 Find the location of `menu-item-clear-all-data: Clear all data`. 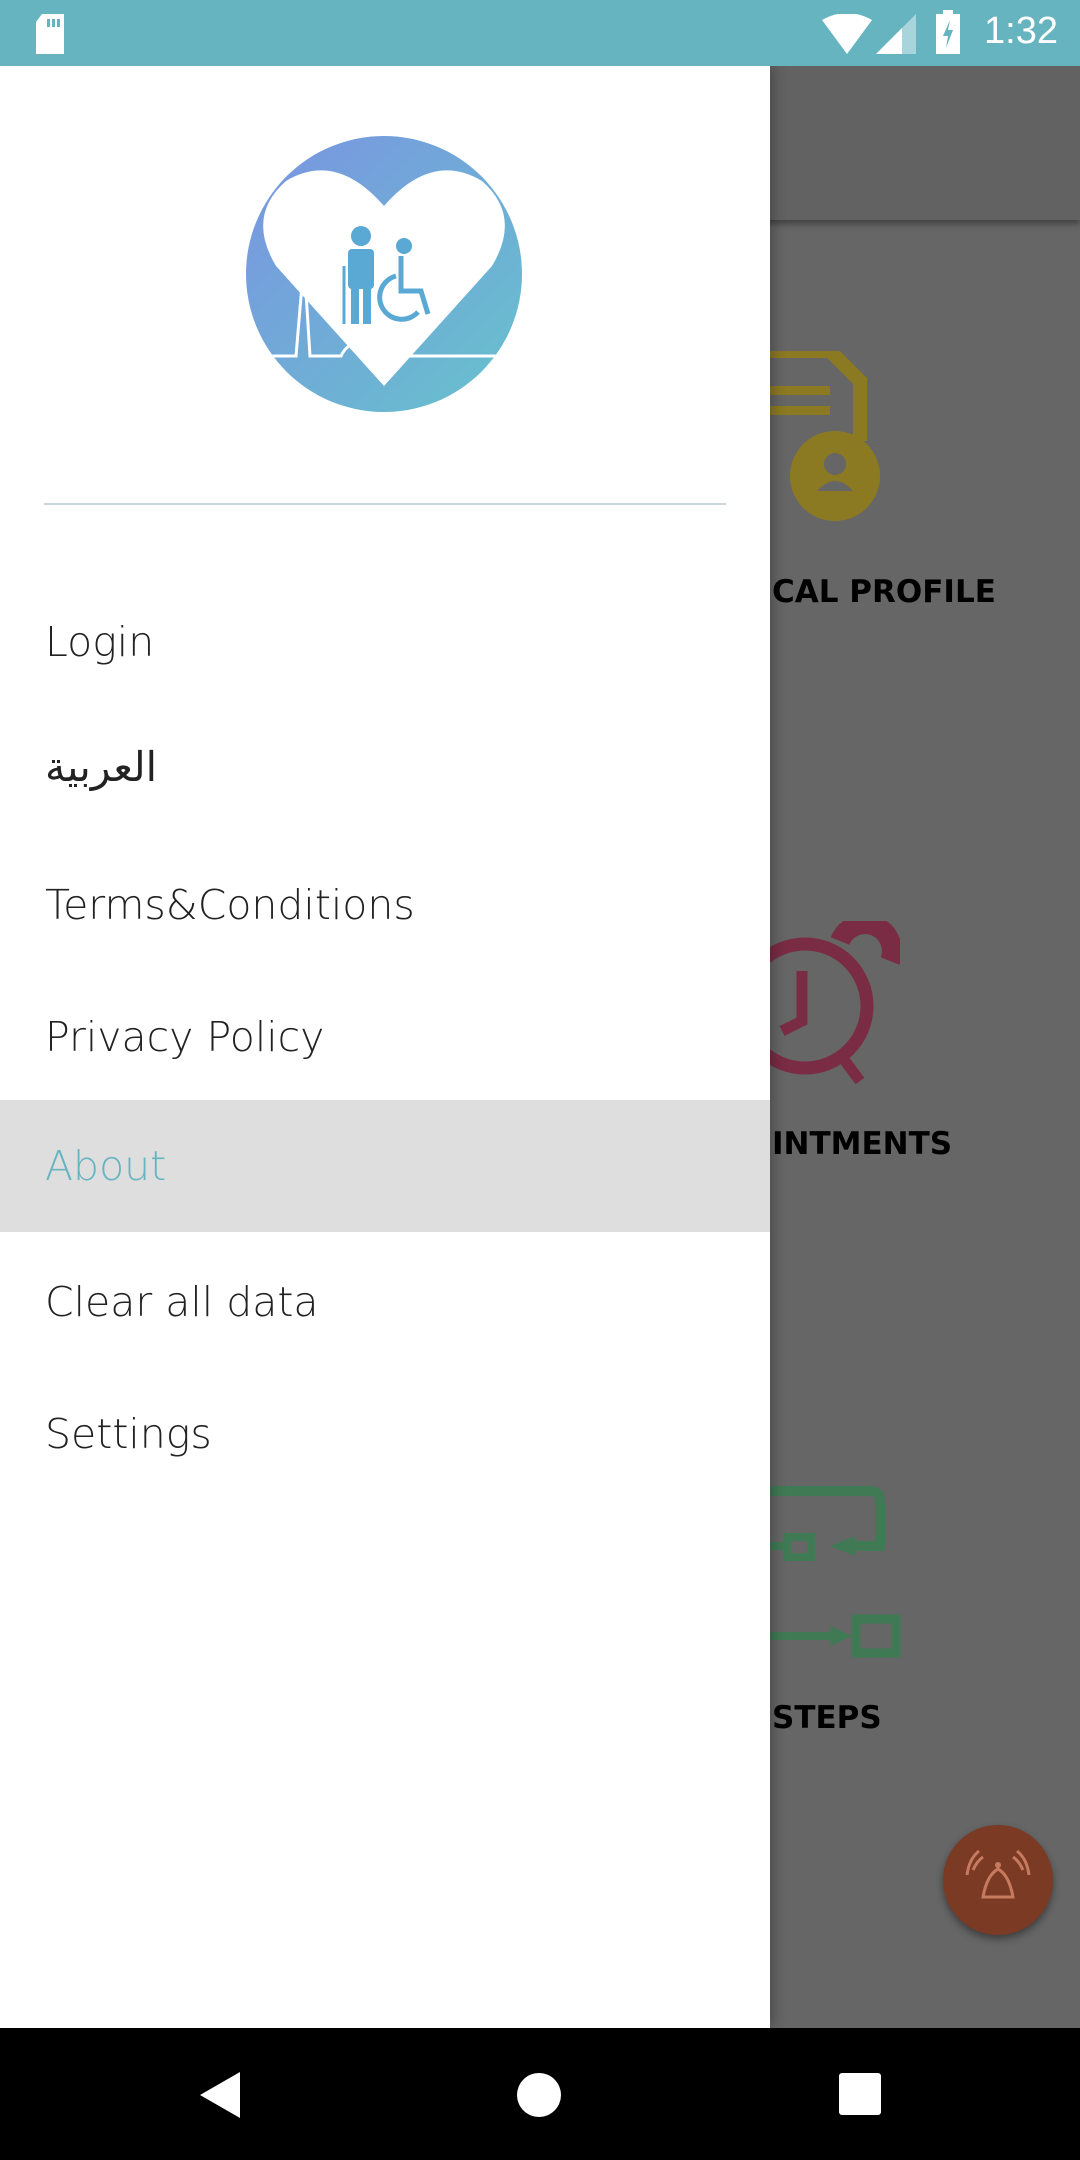

menu-item-clear-all-data: Clear all data is located at coordinates (385, 1302).